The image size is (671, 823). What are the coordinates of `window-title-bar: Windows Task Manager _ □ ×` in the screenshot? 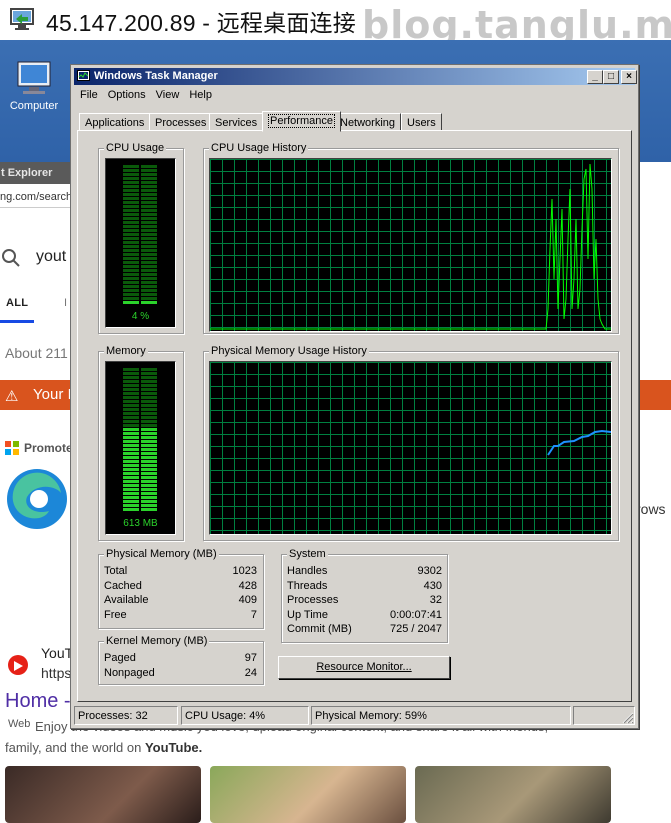 It's located at (355, 76).